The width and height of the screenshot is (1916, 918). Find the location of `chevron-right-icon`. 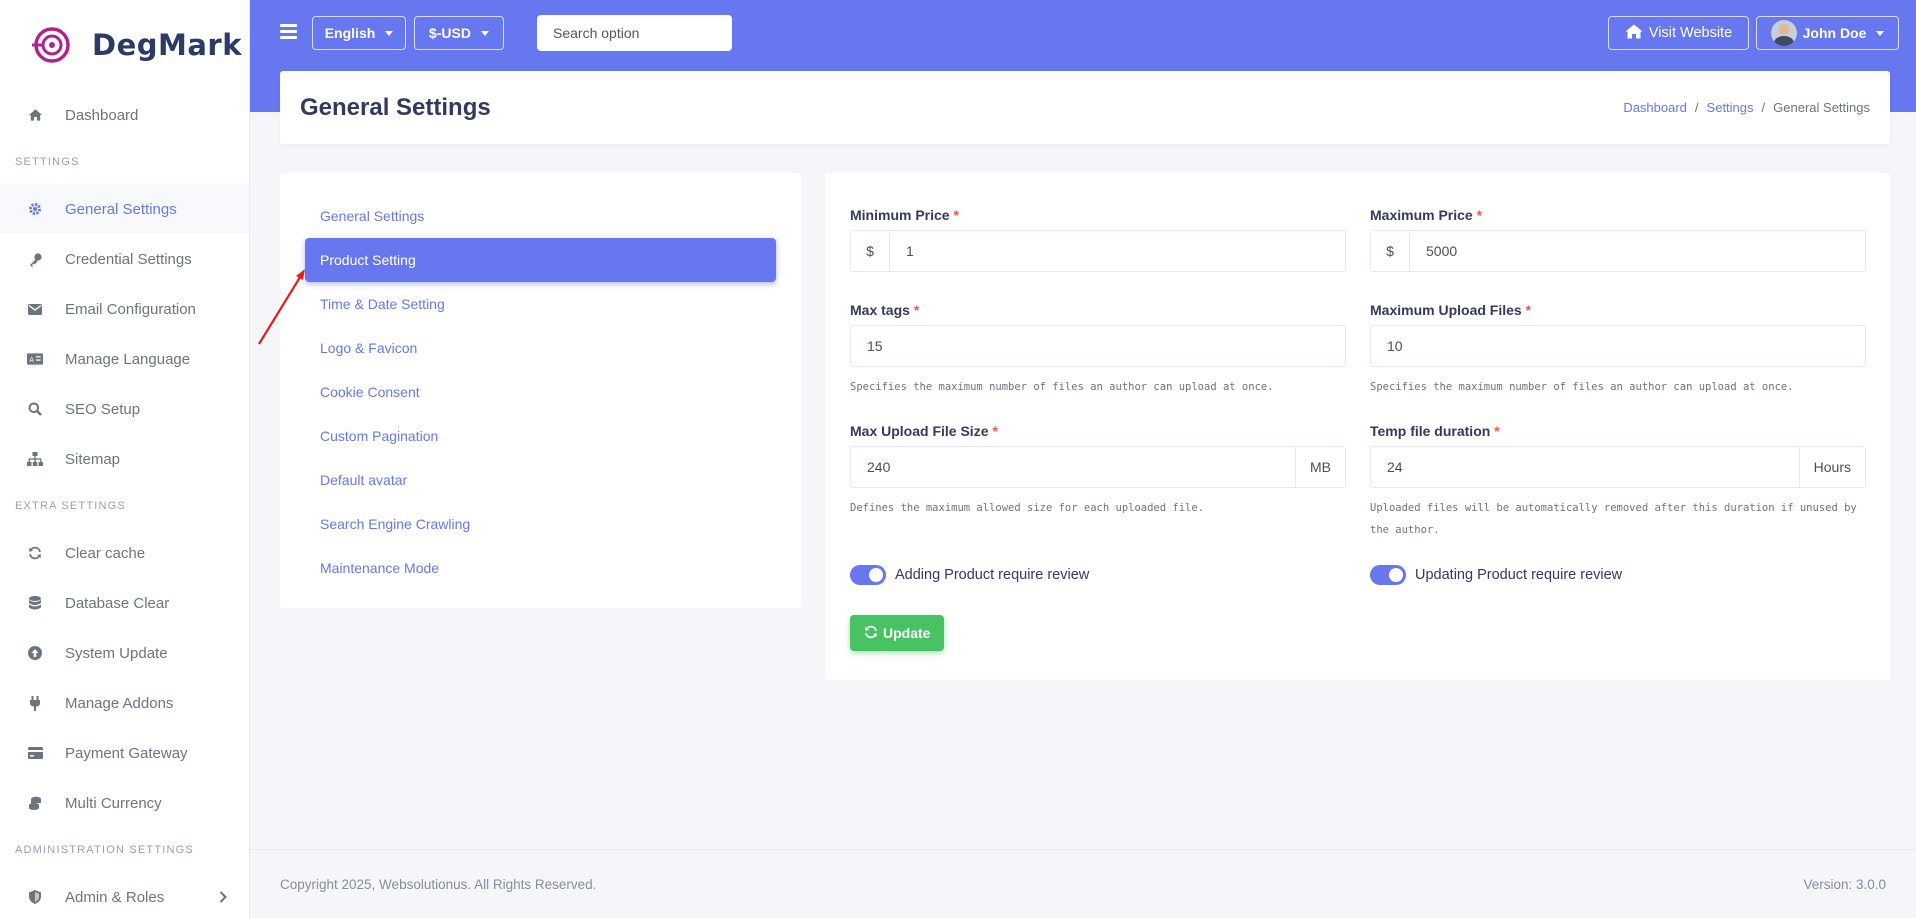

chevron-right-icon is located at coordinates (223, 897).